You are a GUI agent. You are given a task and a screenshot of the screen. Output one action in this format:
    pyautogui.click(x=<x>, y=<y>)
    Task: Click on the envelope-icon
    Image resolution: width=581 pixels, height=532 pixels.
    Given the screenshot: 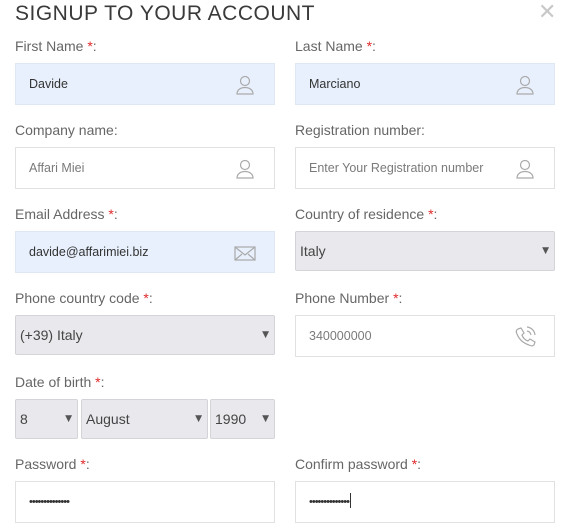 What is the action you would take?
    pyautogui.click(x=245, y=253)
    